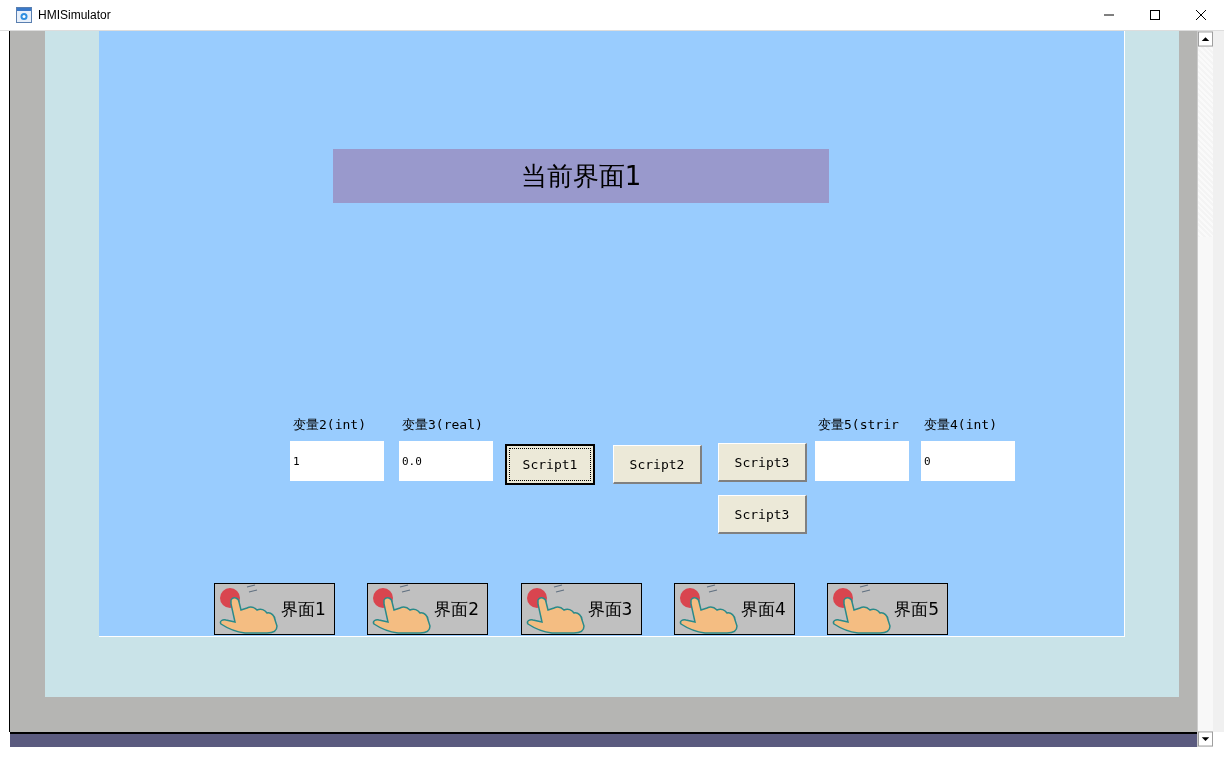  I want to click on screen-title: 当前界面1, so click(581, 176).